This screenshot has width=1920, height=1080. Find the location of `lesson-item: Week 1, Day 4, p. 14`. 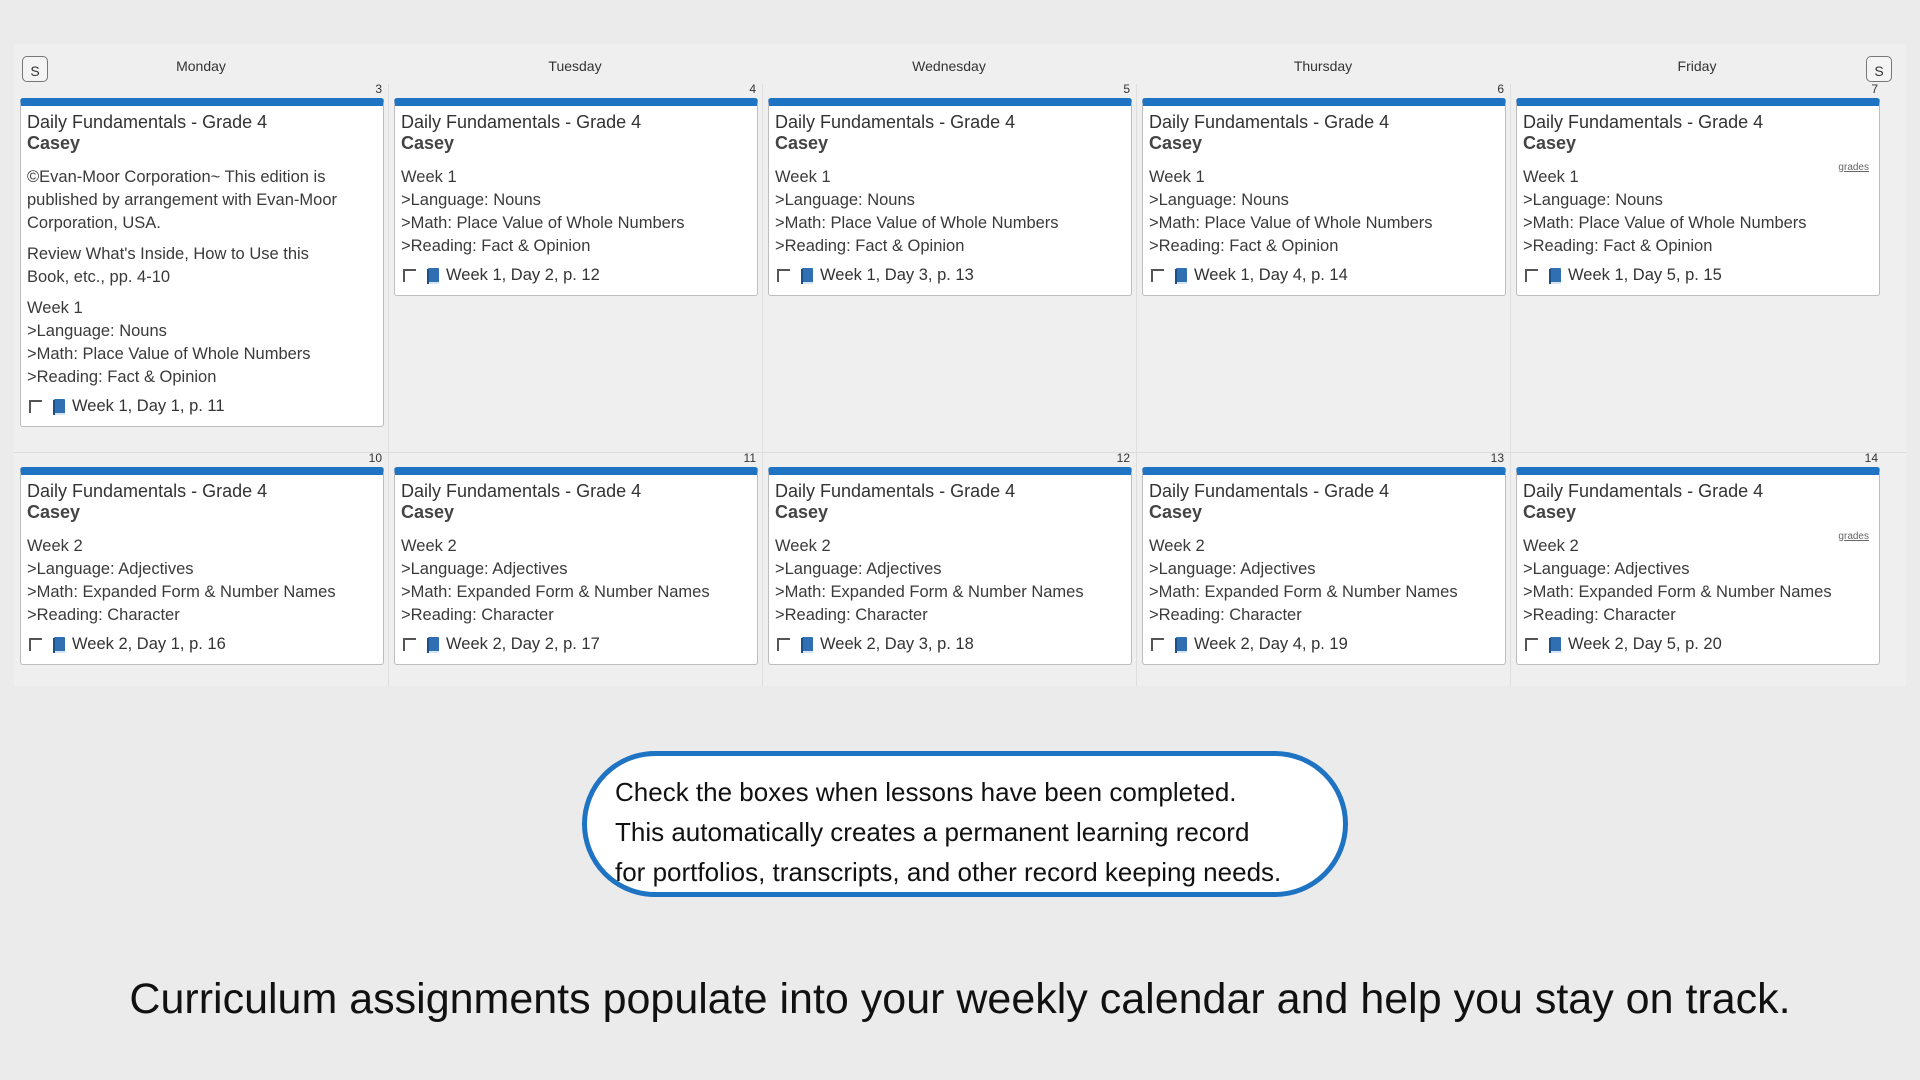

lesson-item: Week 1, Day 4, p. 14 is located at coordinates (1324, 275).